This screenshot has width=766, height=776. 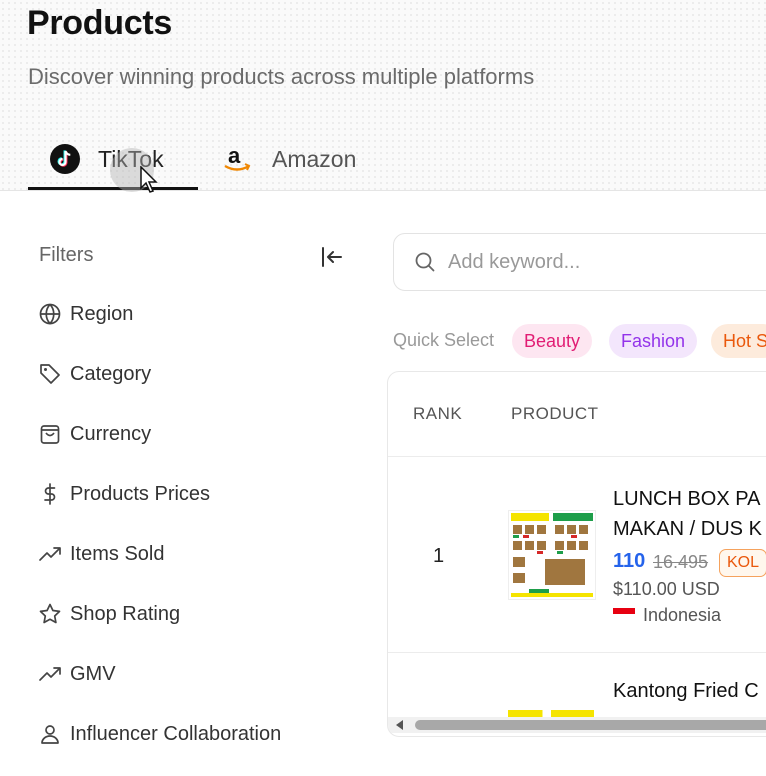 What do you see at coordinates (117, 553) in the screenshot?
I see `filter-label: Items Sold` at bounding box center [117, 553].